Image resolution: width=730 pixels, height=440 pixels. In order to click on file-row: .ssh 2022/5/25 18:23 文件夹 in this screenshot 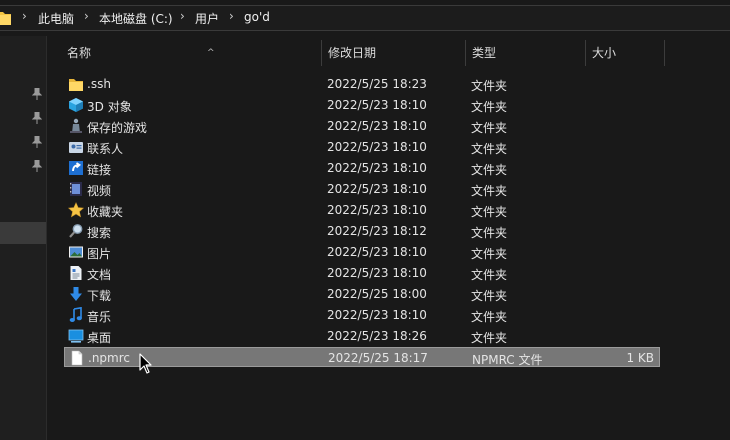, I will do `click(362, 84)`.